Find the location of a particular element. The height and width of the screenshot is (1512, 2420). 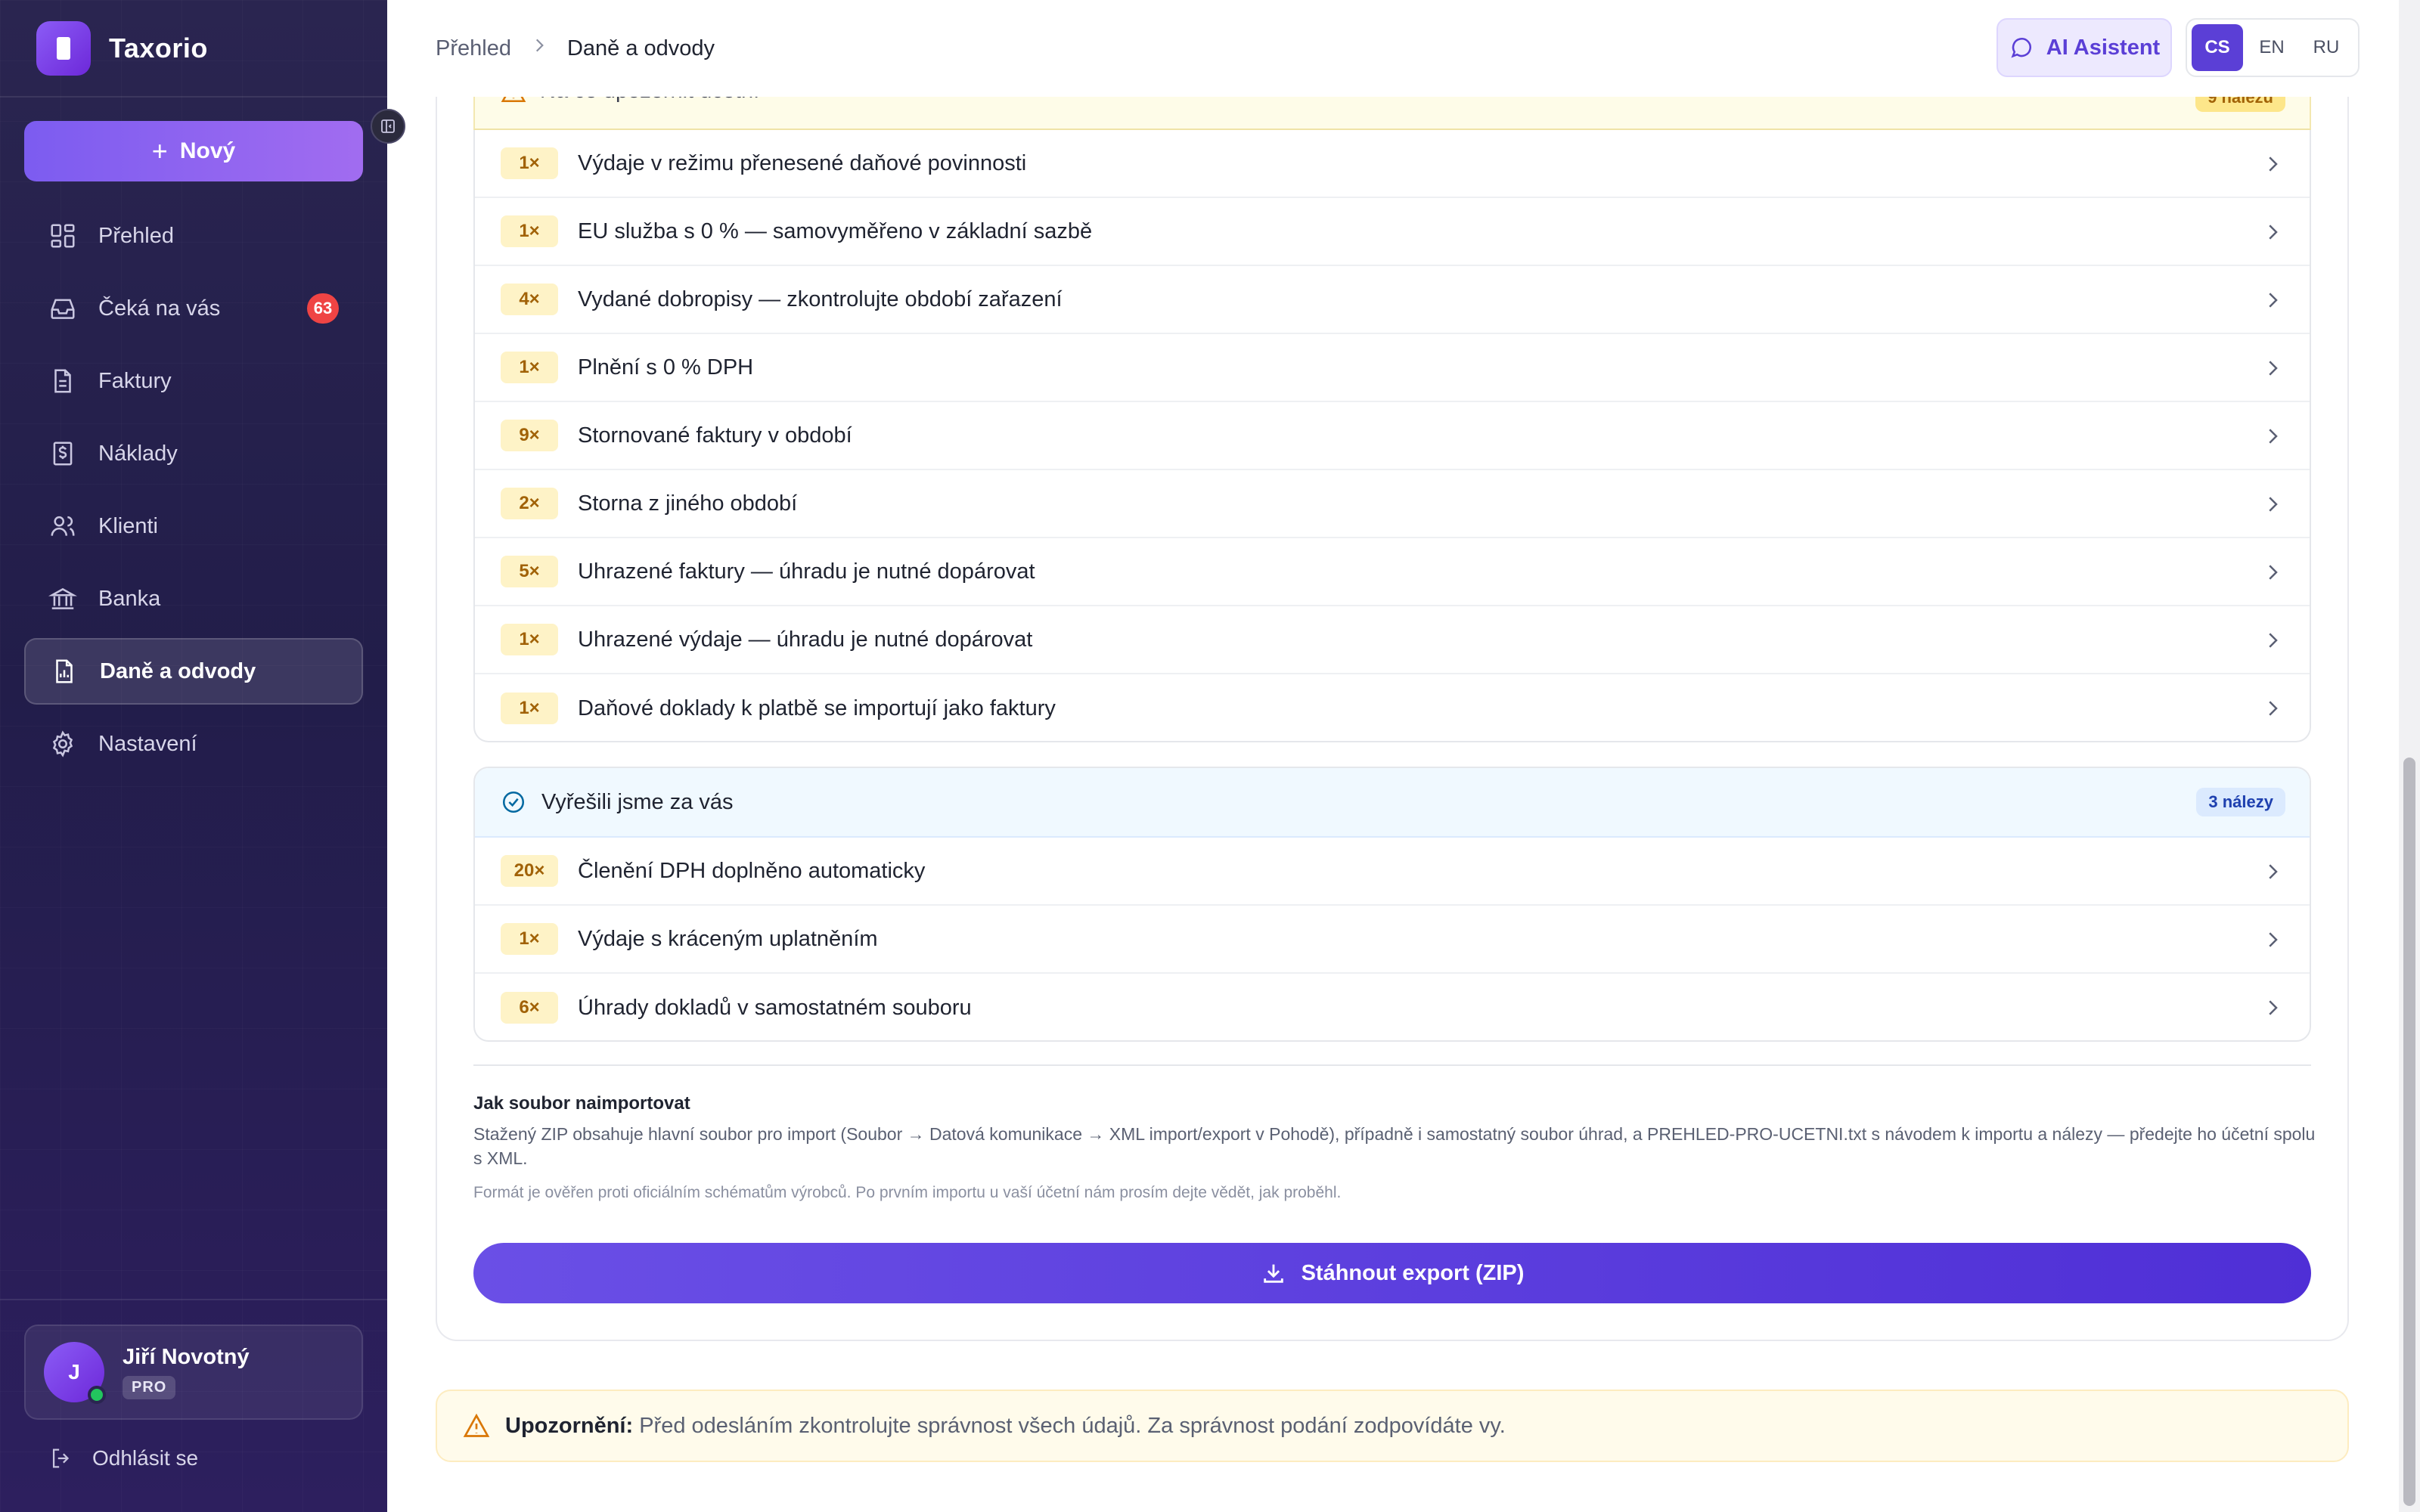

sidebar-item-label: Klienti is located at coordinates (128, 525).